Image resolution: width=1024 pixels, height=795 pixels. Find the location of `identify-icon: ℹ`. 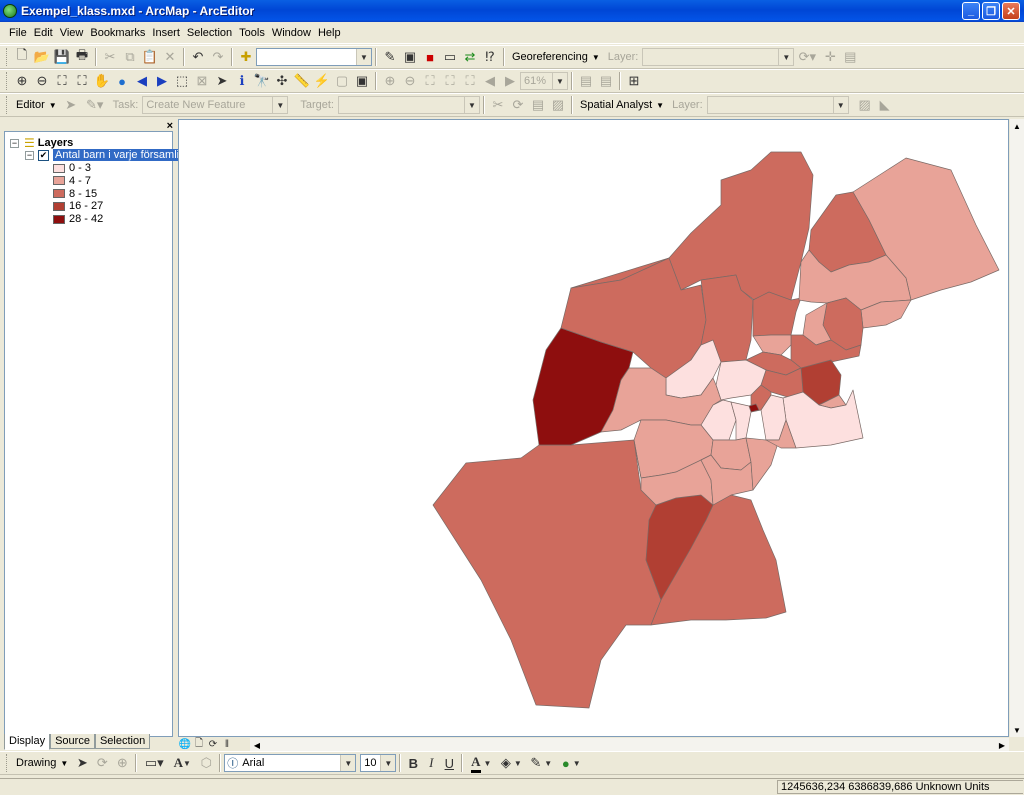

identify-icon: ℹ is located at coordinates (242, 81).